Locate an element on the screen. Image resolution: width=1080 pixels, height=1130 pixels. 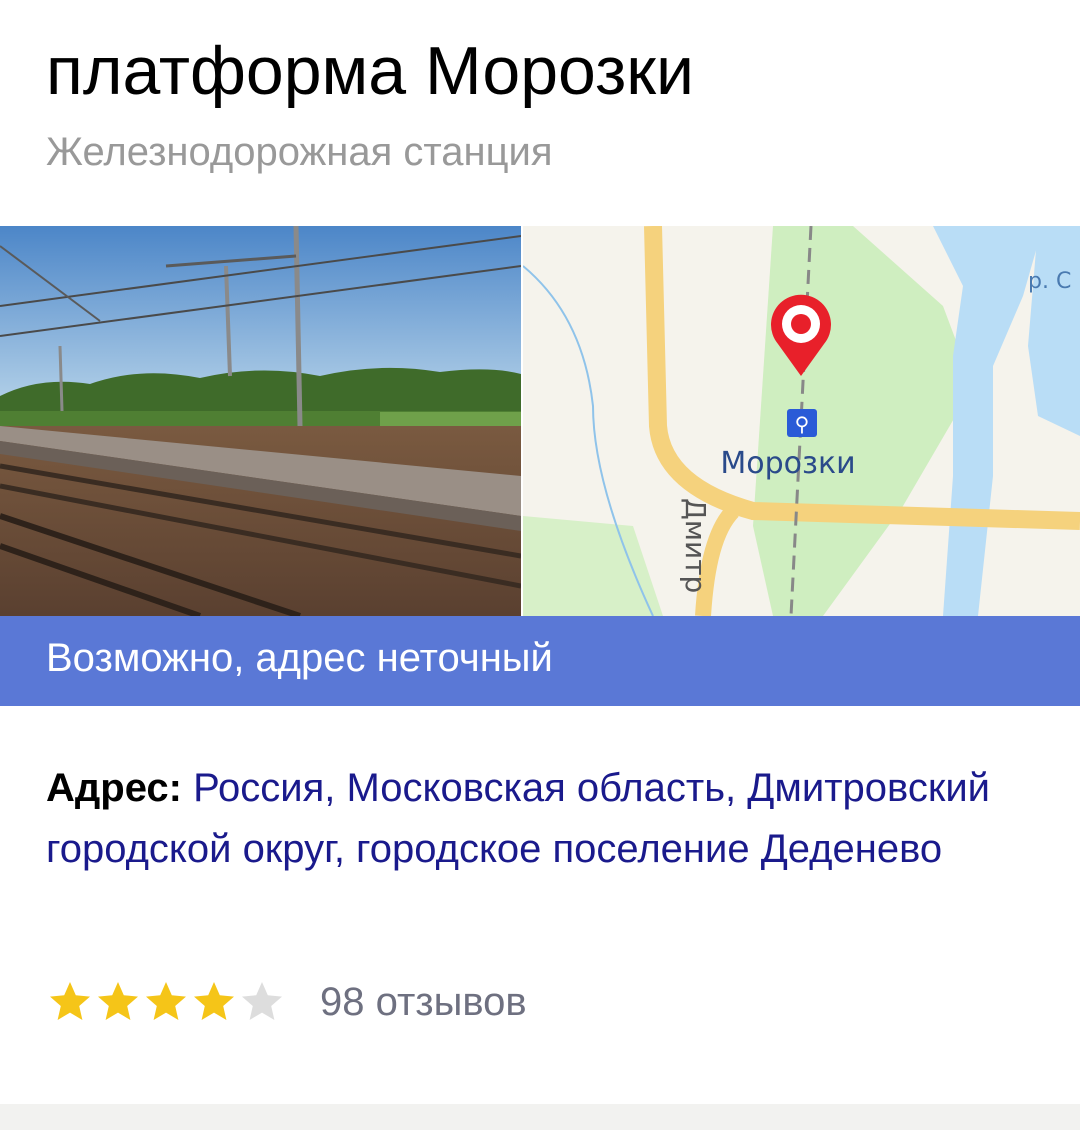
map-river-label: р. С is located at coordinates (1049, 281).